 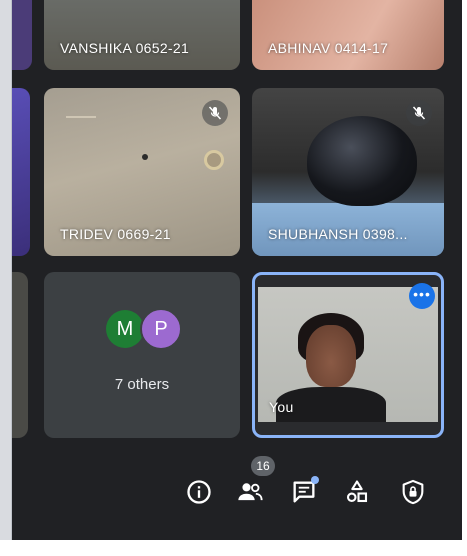 What do you see at coordinates (348, 35) in the screenshot?
I see `participant-tile: ABHINAV 0414-17` at bounding box center [348, 35].